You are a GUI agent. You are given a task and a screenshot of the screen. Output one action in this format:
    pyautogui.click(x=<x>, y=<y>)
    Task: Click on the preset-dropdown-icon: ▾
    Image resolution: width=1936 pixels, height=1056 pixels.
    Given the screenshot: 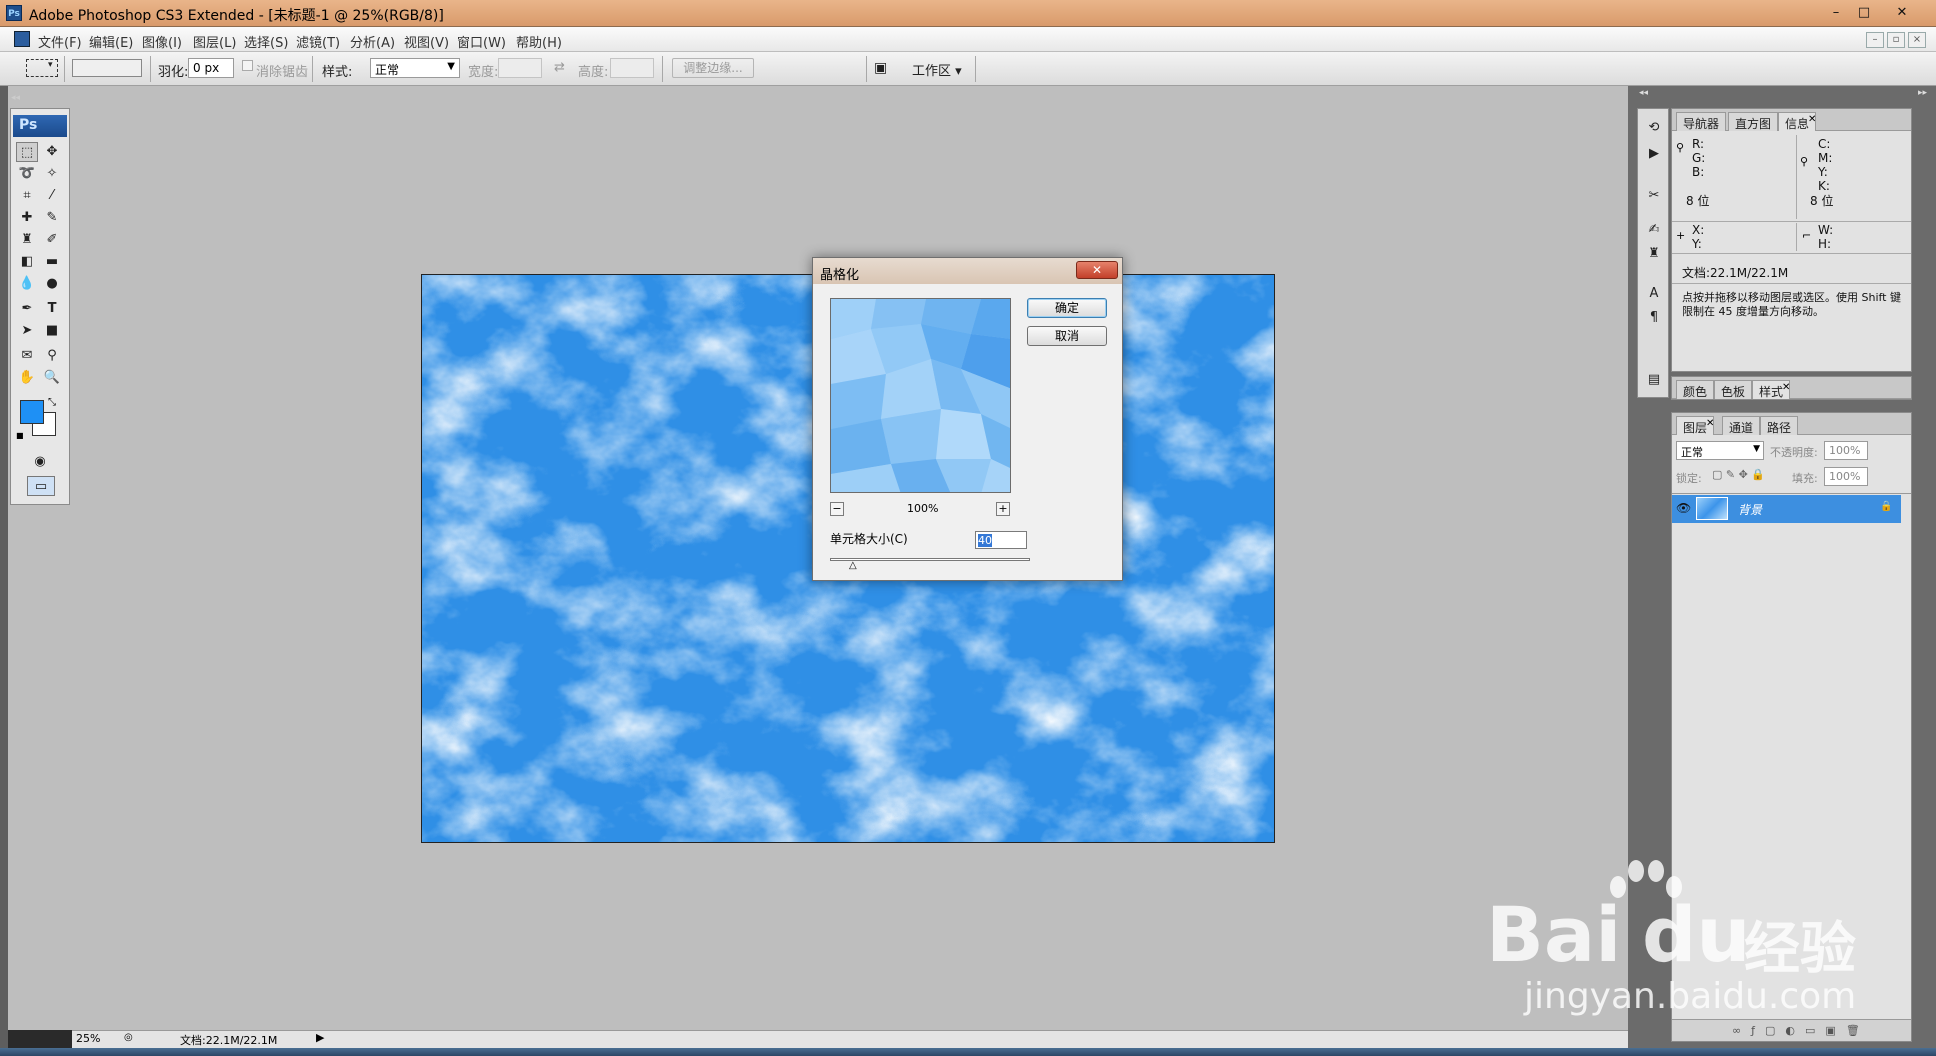 What is the action you would take?
    pyautogui.click(x=50, y=65)
    